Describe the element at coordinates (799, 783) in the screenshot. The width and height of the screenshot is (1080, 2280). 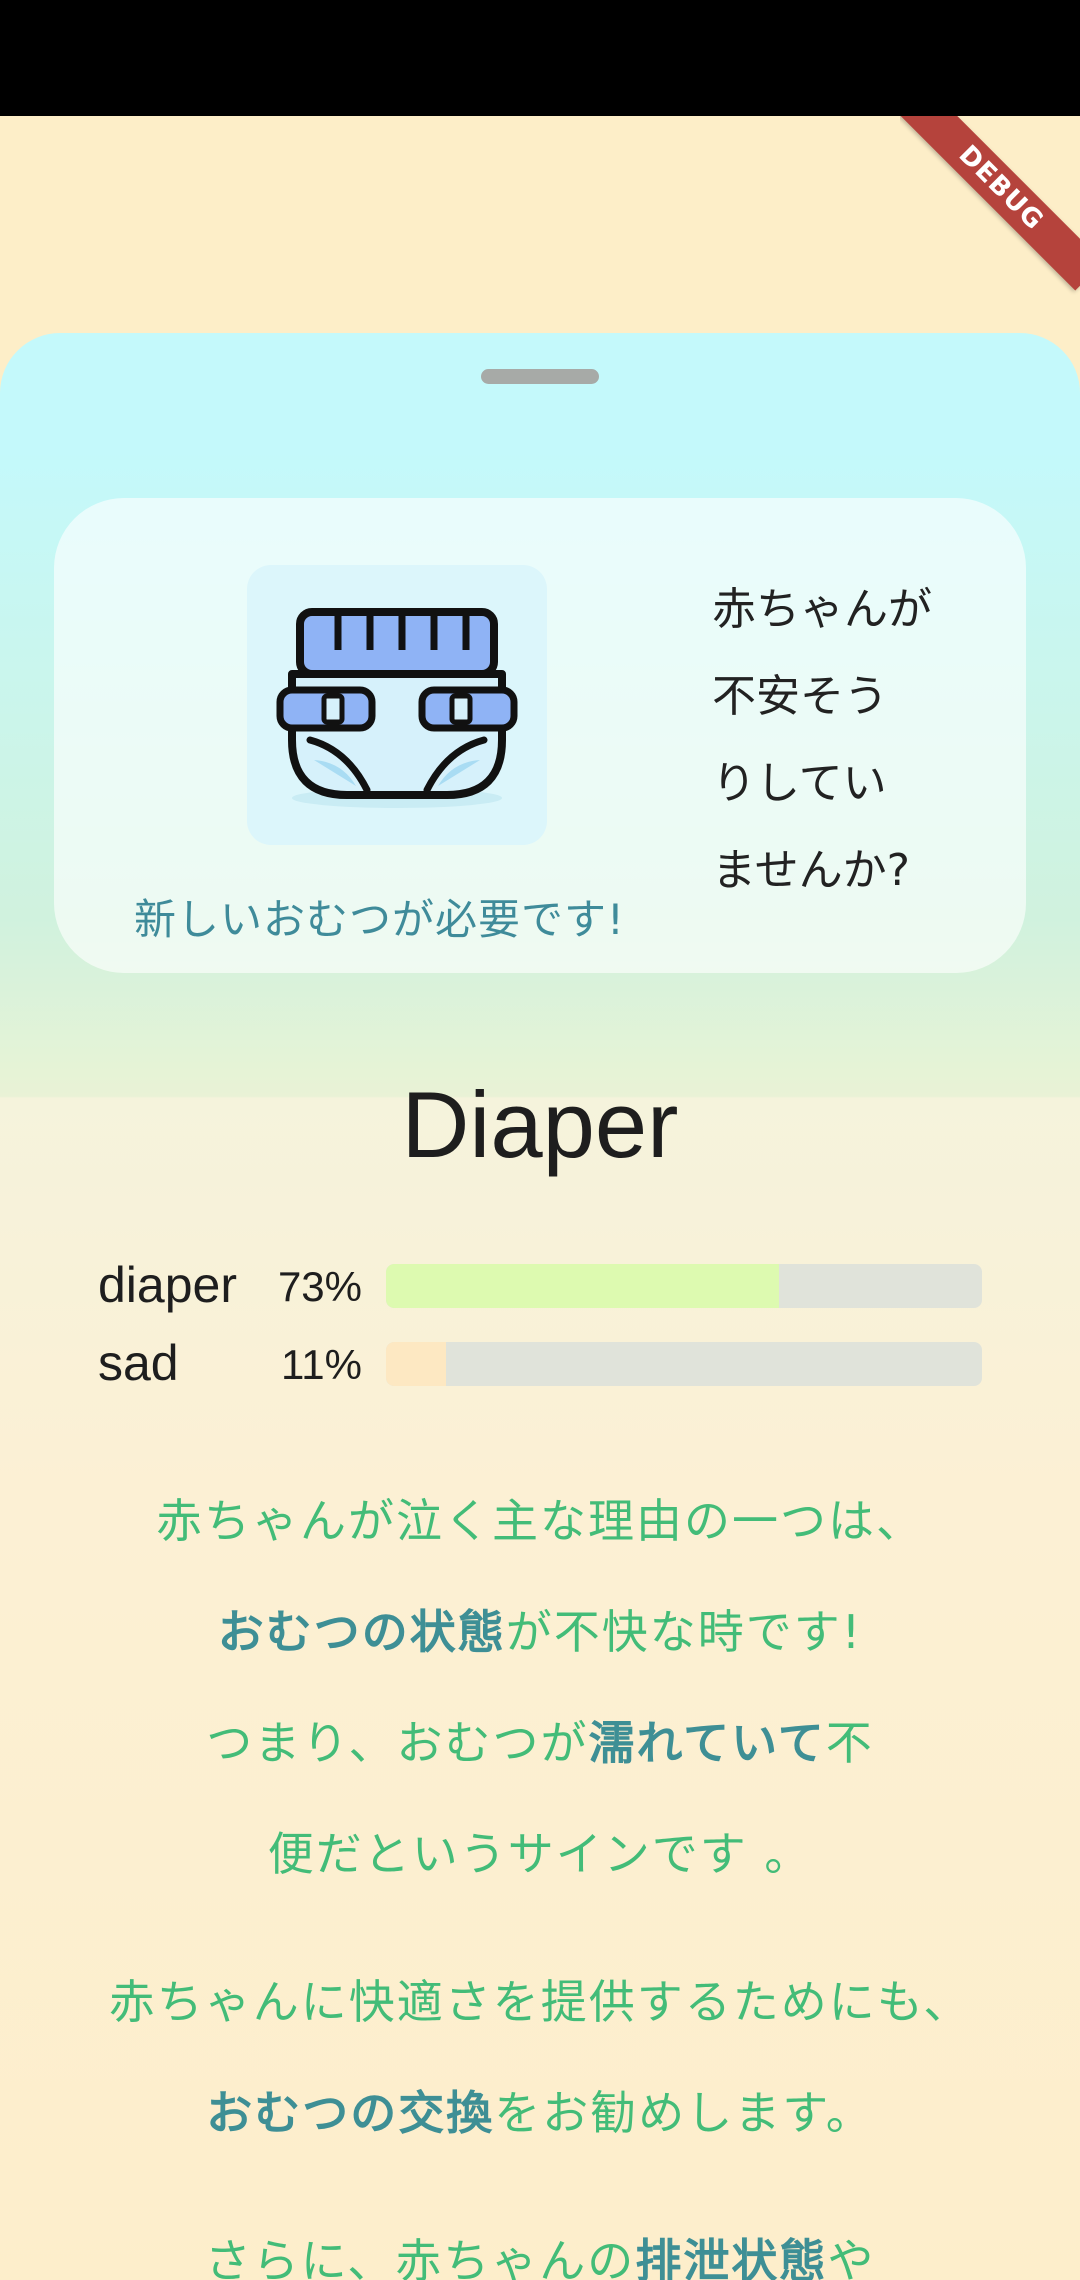
I see `card-question-line: りしてい` at that location.